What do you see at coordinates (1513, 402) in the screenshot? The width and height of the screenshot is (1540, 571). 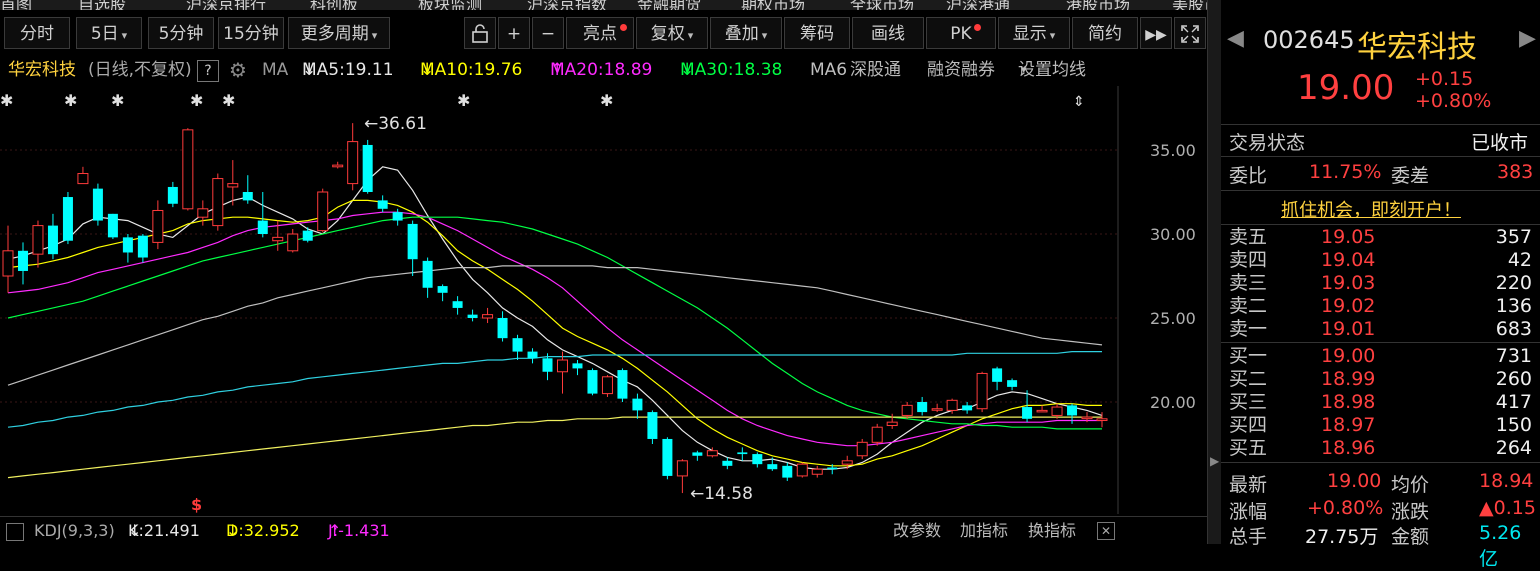 I see `bid-volume: 417` at bounding box center [1513, 402].